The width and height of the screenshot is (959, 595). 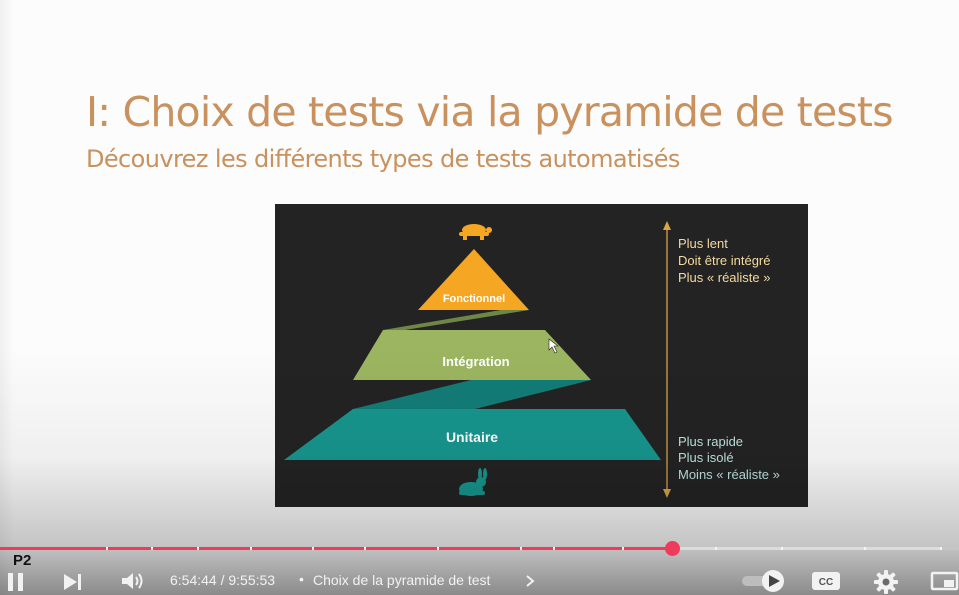 I want to click on note-top-1: Plus lent, so click(x=703, y=243).